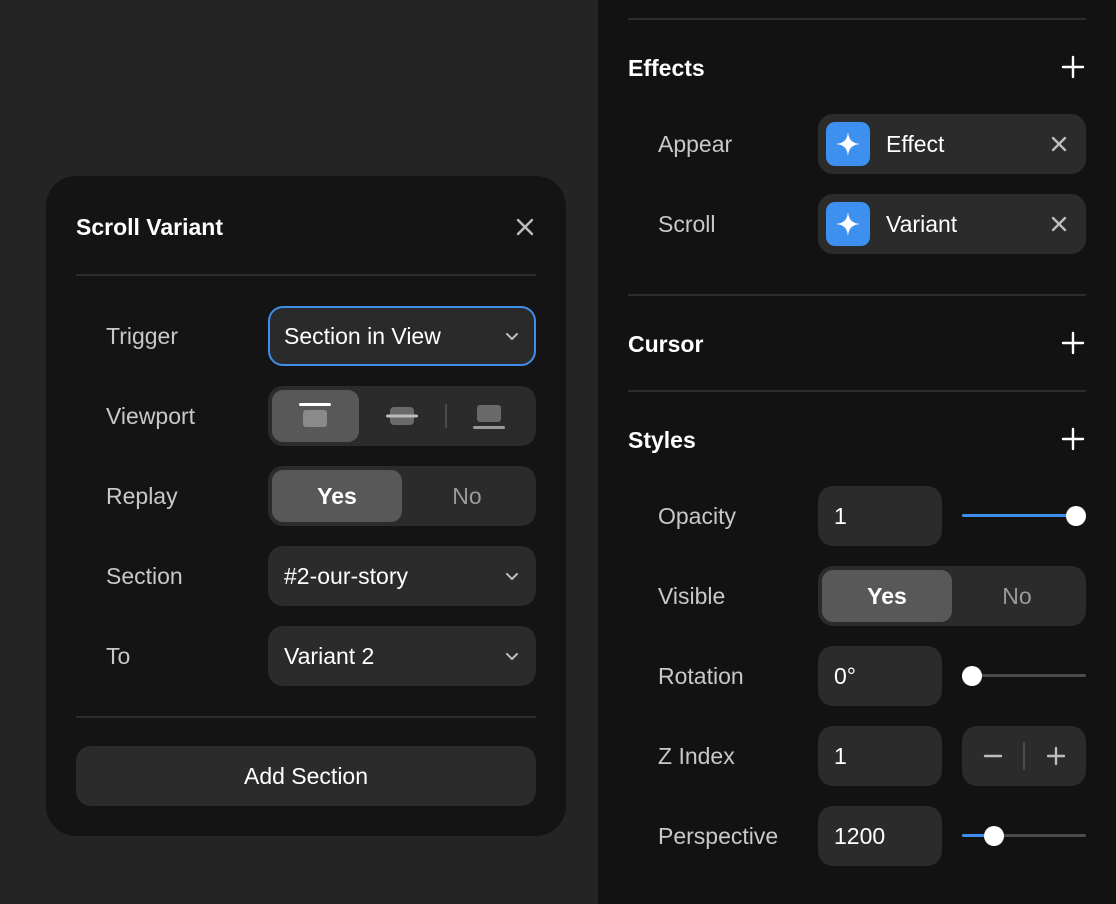  What do you see at coordinates (666, 344) in the screenshot?
I see `cursor-title: Cursor` at bounding box center [666, 344].